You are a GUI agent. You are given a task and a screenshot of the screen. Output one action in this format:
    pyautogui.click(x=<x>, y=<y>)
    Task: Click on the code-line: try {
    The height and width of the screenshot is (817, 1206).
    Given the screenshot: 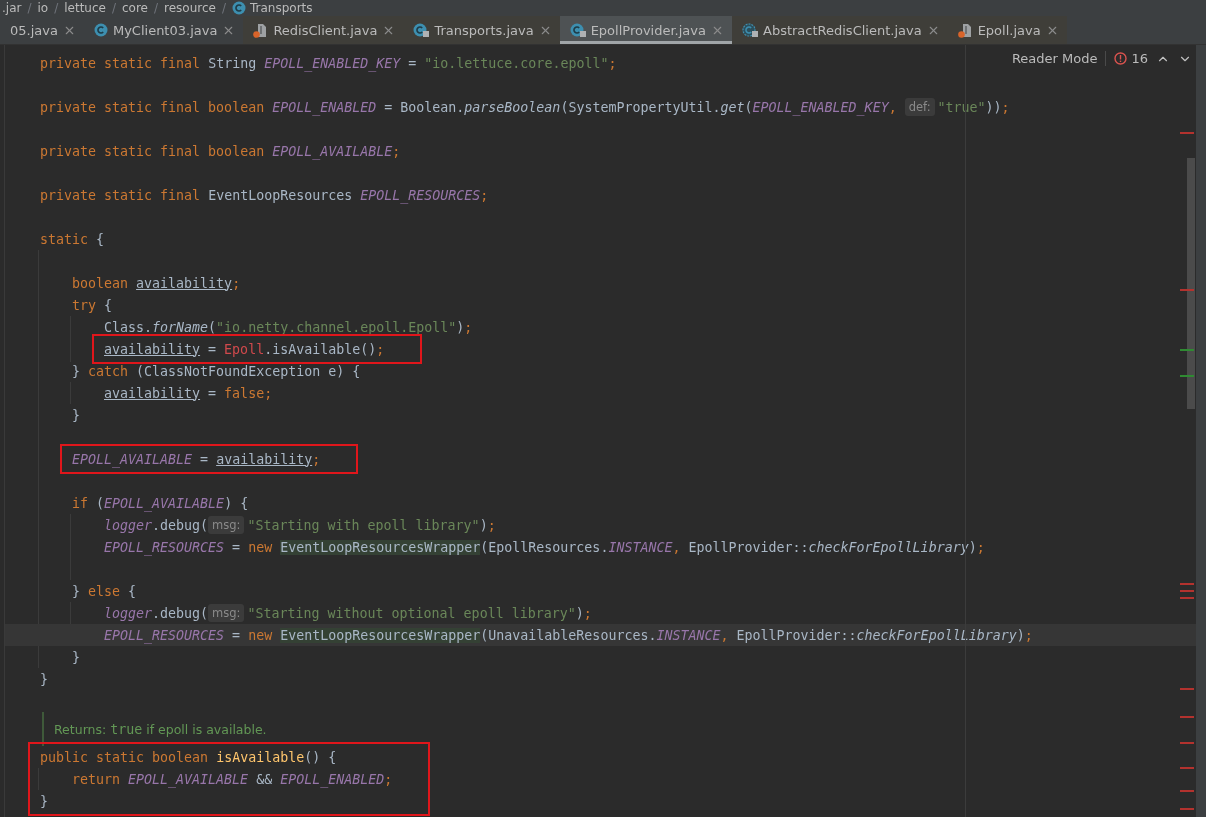 What is the action you would take?
    pyautogui.click(x=92, y=305)
    